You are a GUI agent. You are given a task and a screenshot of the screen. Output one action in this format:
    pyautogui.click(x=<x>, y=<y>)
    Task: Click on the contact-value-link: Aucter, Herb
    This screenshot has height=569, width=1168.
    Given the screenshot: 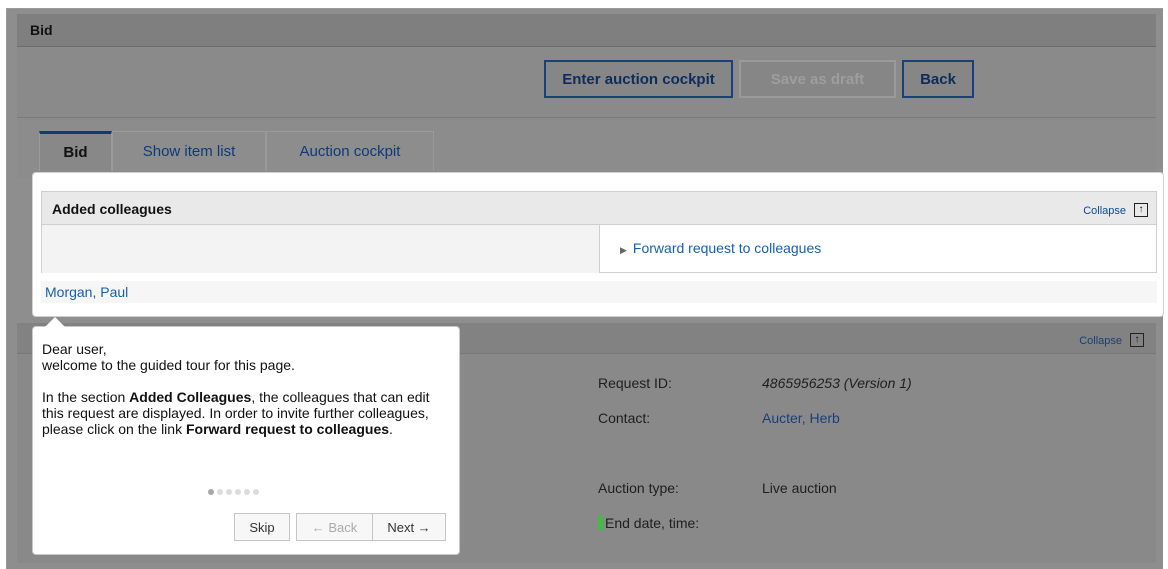 What is the action you would take?
    pyautogui.click(x=801, y=418)
    